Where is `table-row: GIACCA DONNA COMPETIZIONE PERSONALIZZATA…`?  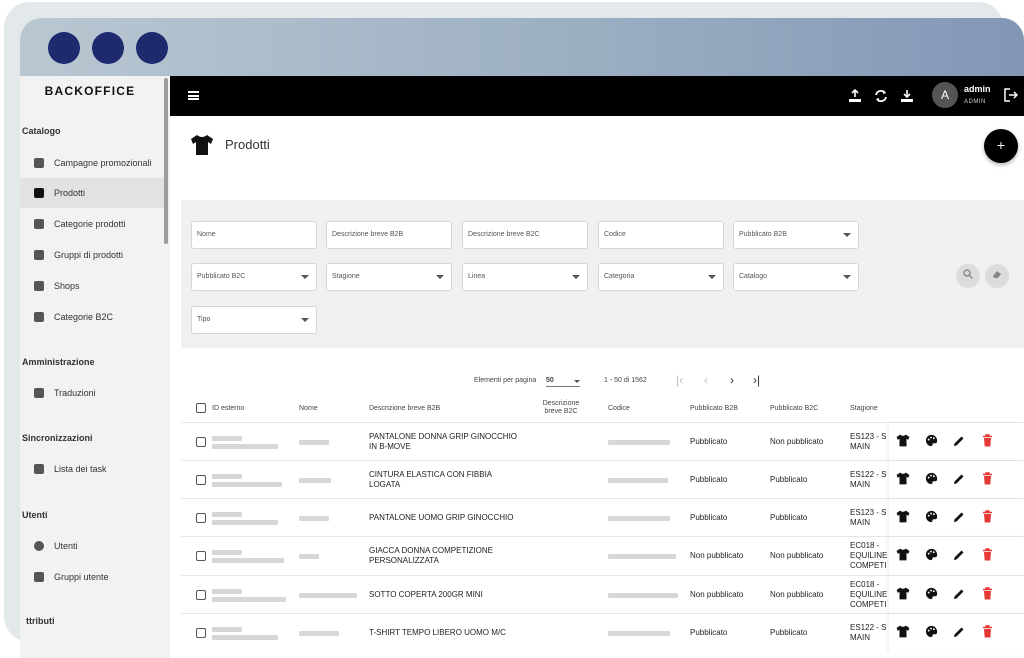 table-row: GIACCA DONNA COMPETIZIONE PERSONALIZZATA… is located at coordinates (602, 555).